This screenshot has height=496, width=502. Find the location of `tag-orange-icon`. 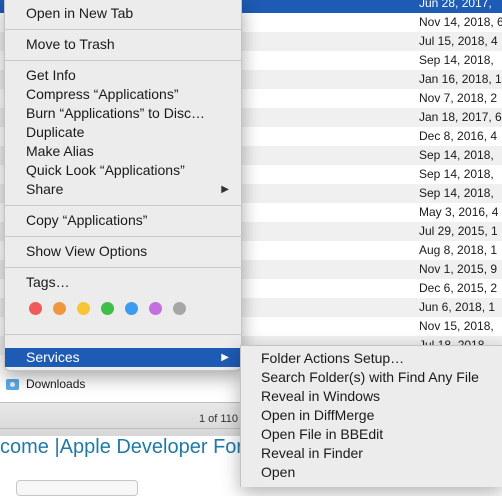

tag-orange-icon is located at coordinates (59, 308).